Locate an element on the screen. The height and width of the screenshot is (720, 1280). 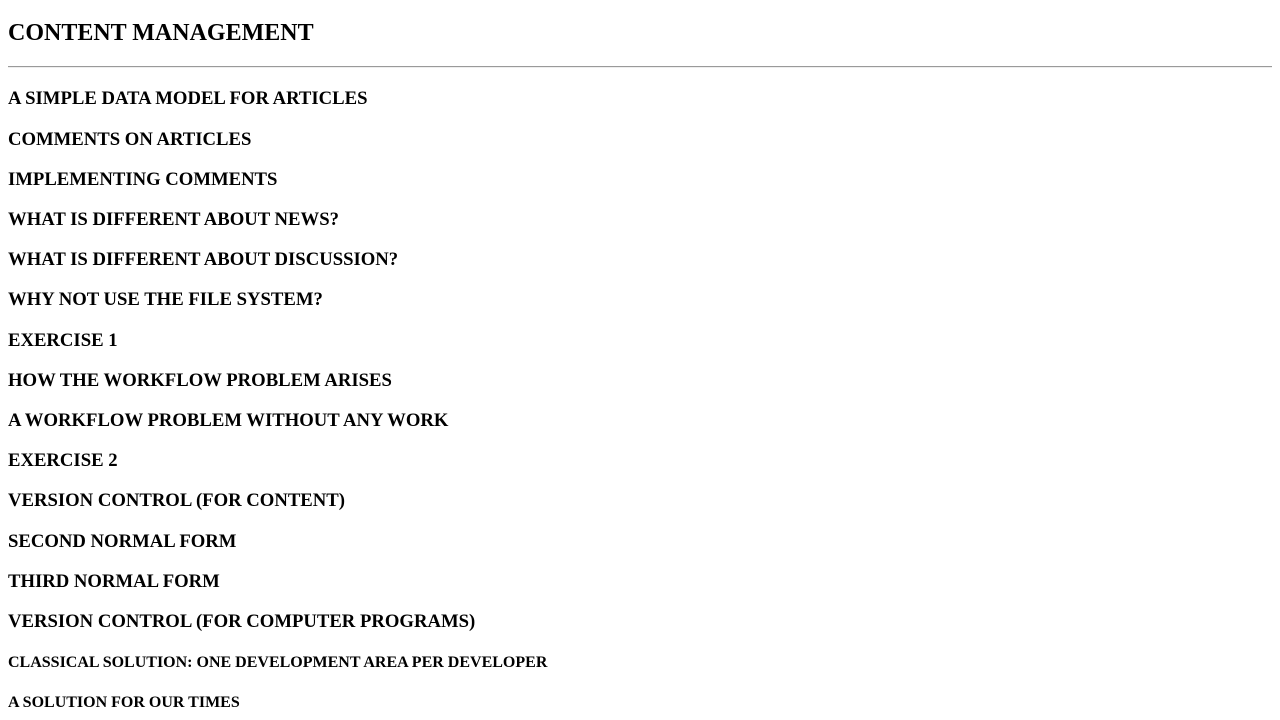
section-heading: COMMENTS ON ARTICLES is located at coordinates (130, 139).